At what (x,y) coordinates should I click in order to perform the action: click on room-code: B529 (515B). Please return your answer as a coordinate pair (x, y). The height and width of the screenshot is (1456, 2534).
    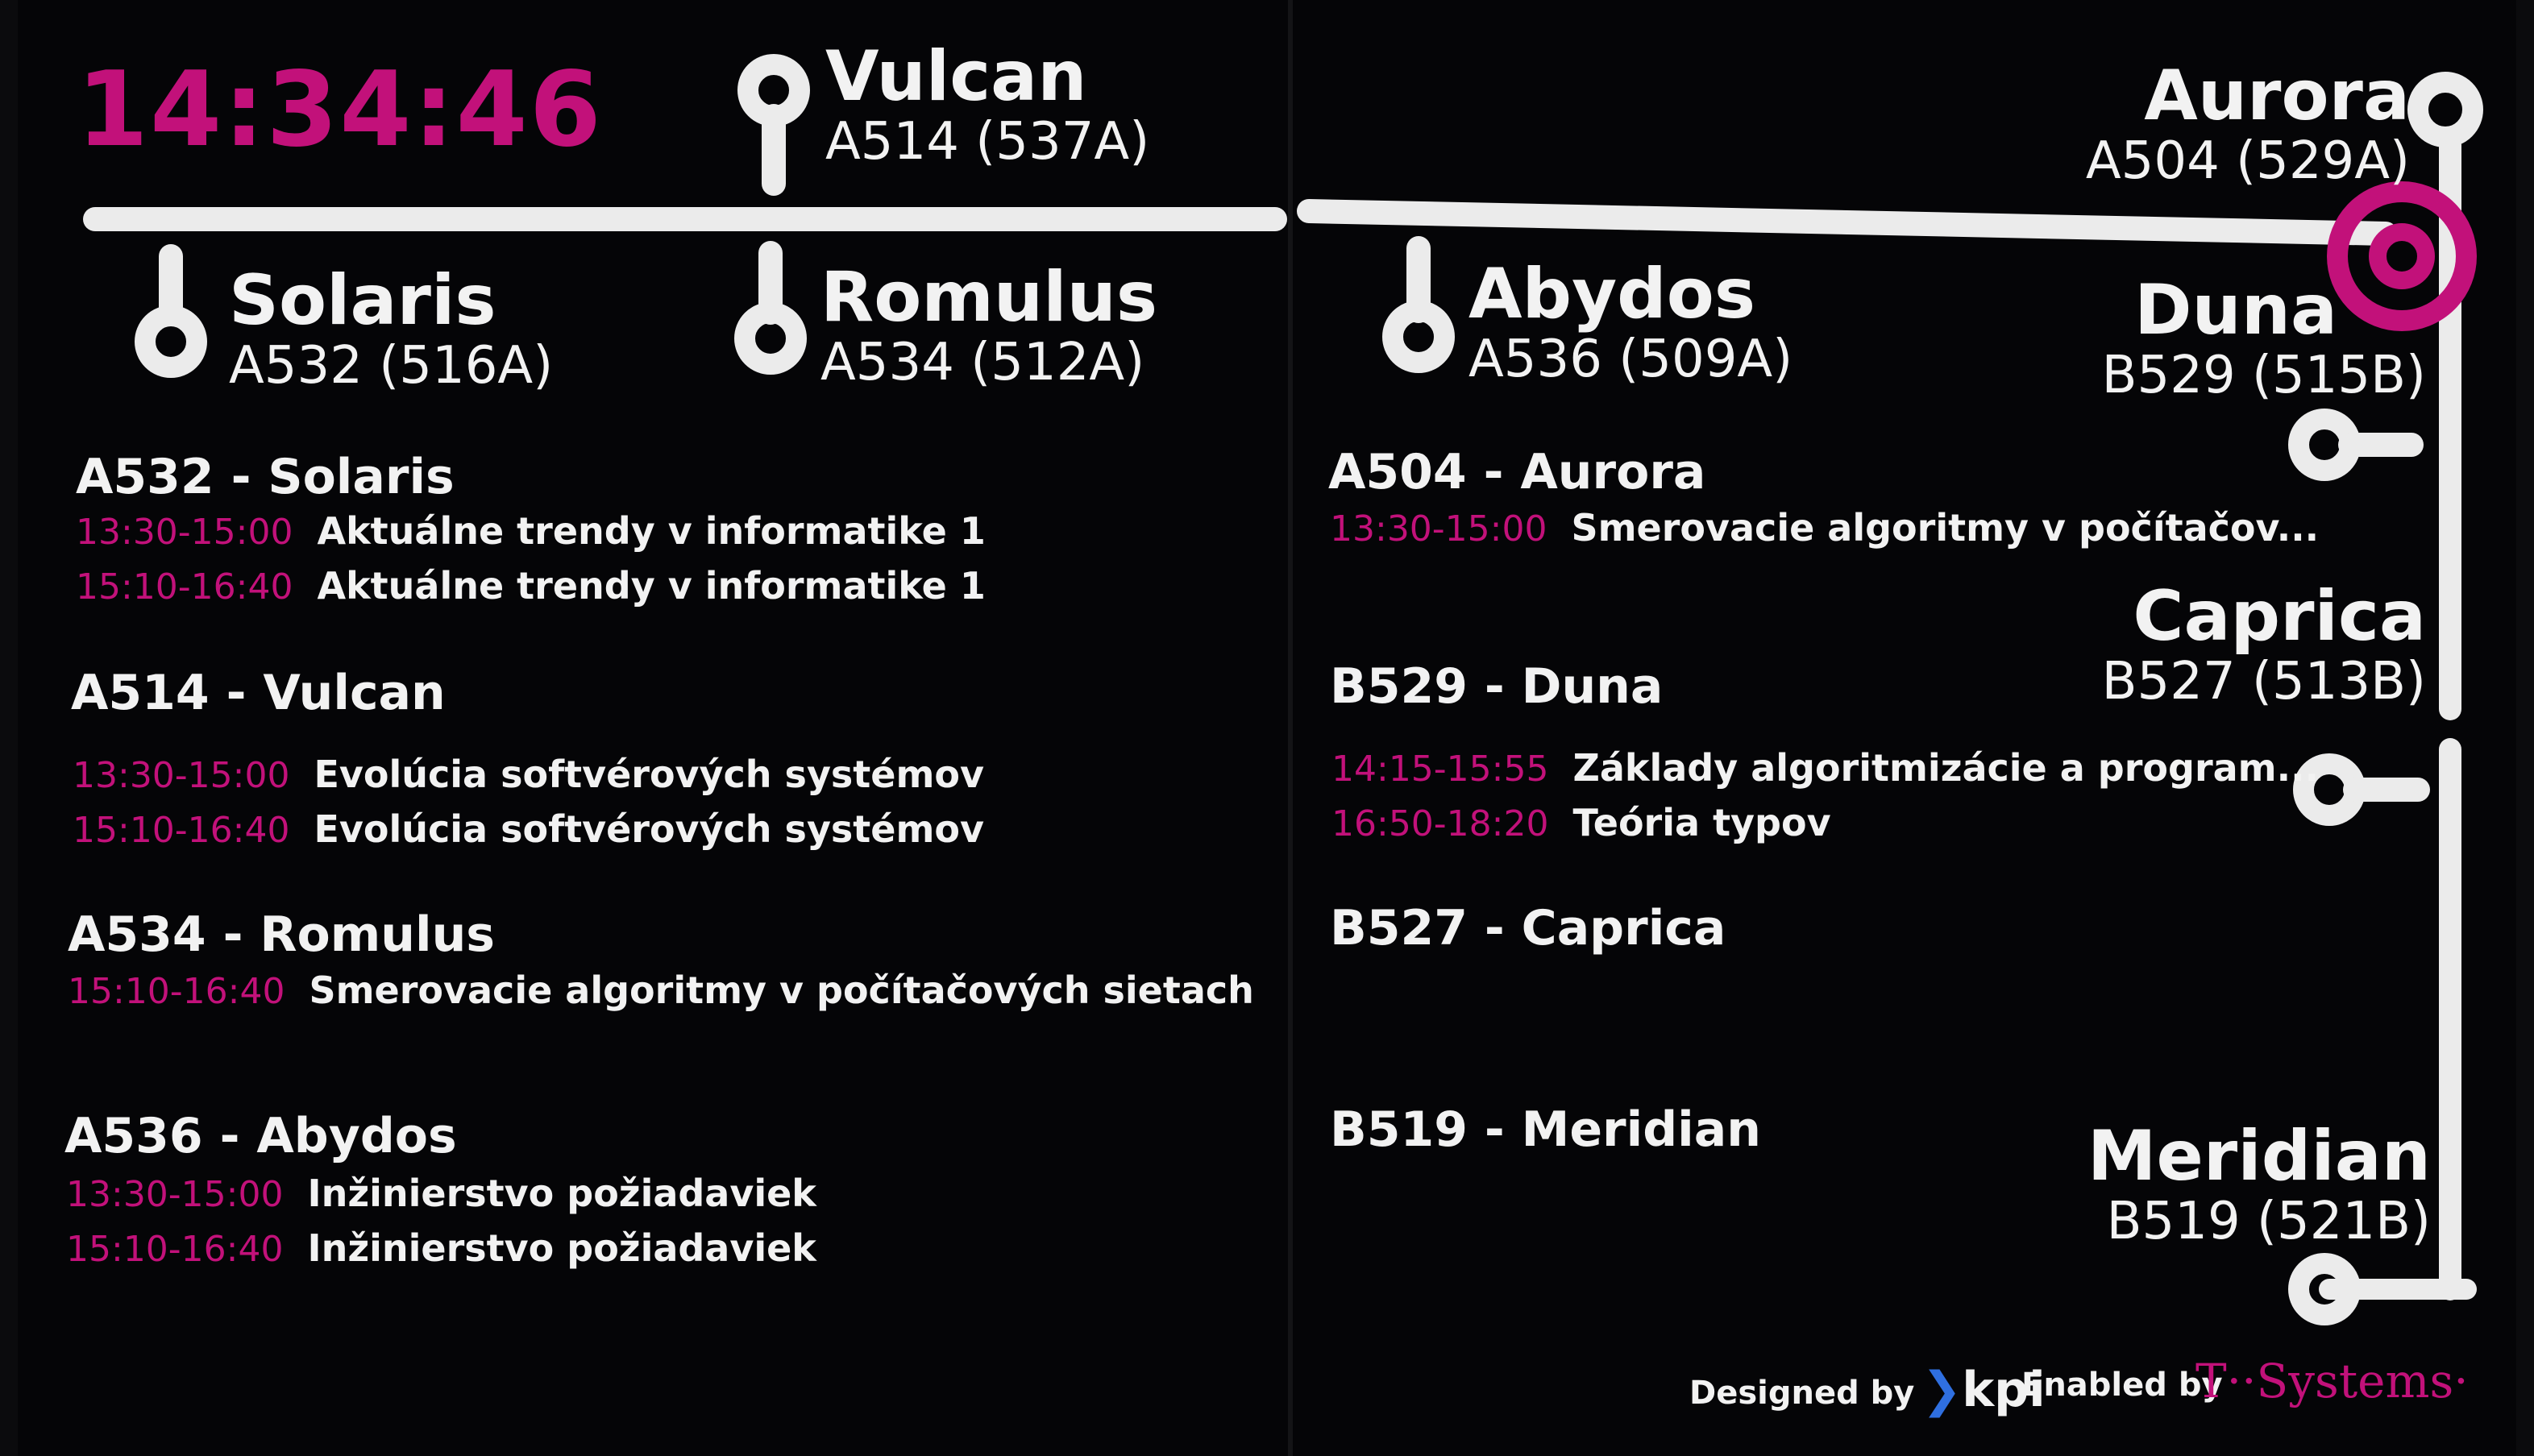
    Looking at the image, I should click on (2263, 375).